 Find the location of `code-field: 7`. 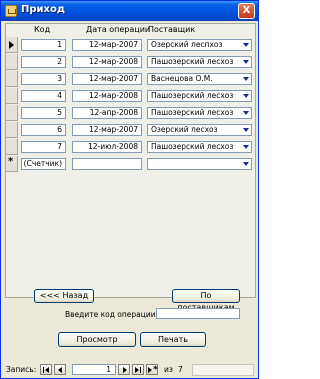

code-field: 7 is located at coordinates (43, 147).